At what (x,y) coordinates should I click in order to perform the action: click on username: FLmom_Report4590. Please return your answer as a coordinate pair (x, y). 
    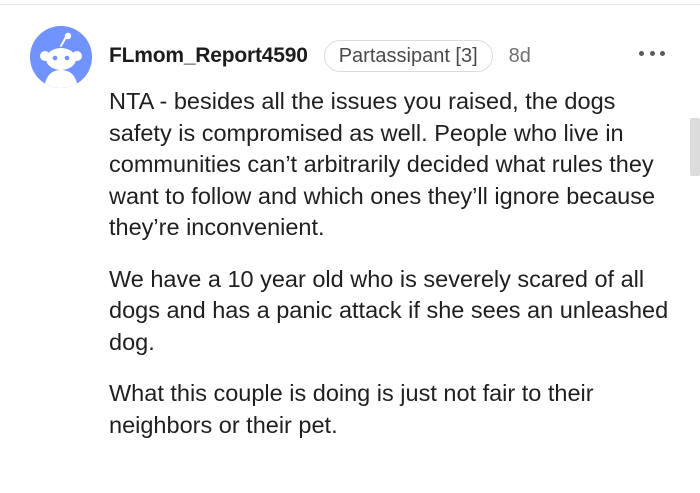
    Looking at the image, I should click on (208, 56).